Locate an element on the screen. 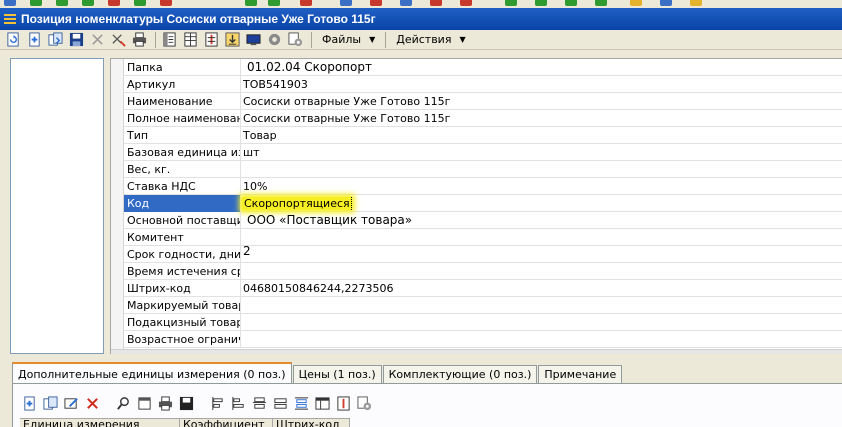 Image resolution: width=842 pixels, height=427 pixels. property-key: Срок годности, дни is located at coordinates (182, 254).